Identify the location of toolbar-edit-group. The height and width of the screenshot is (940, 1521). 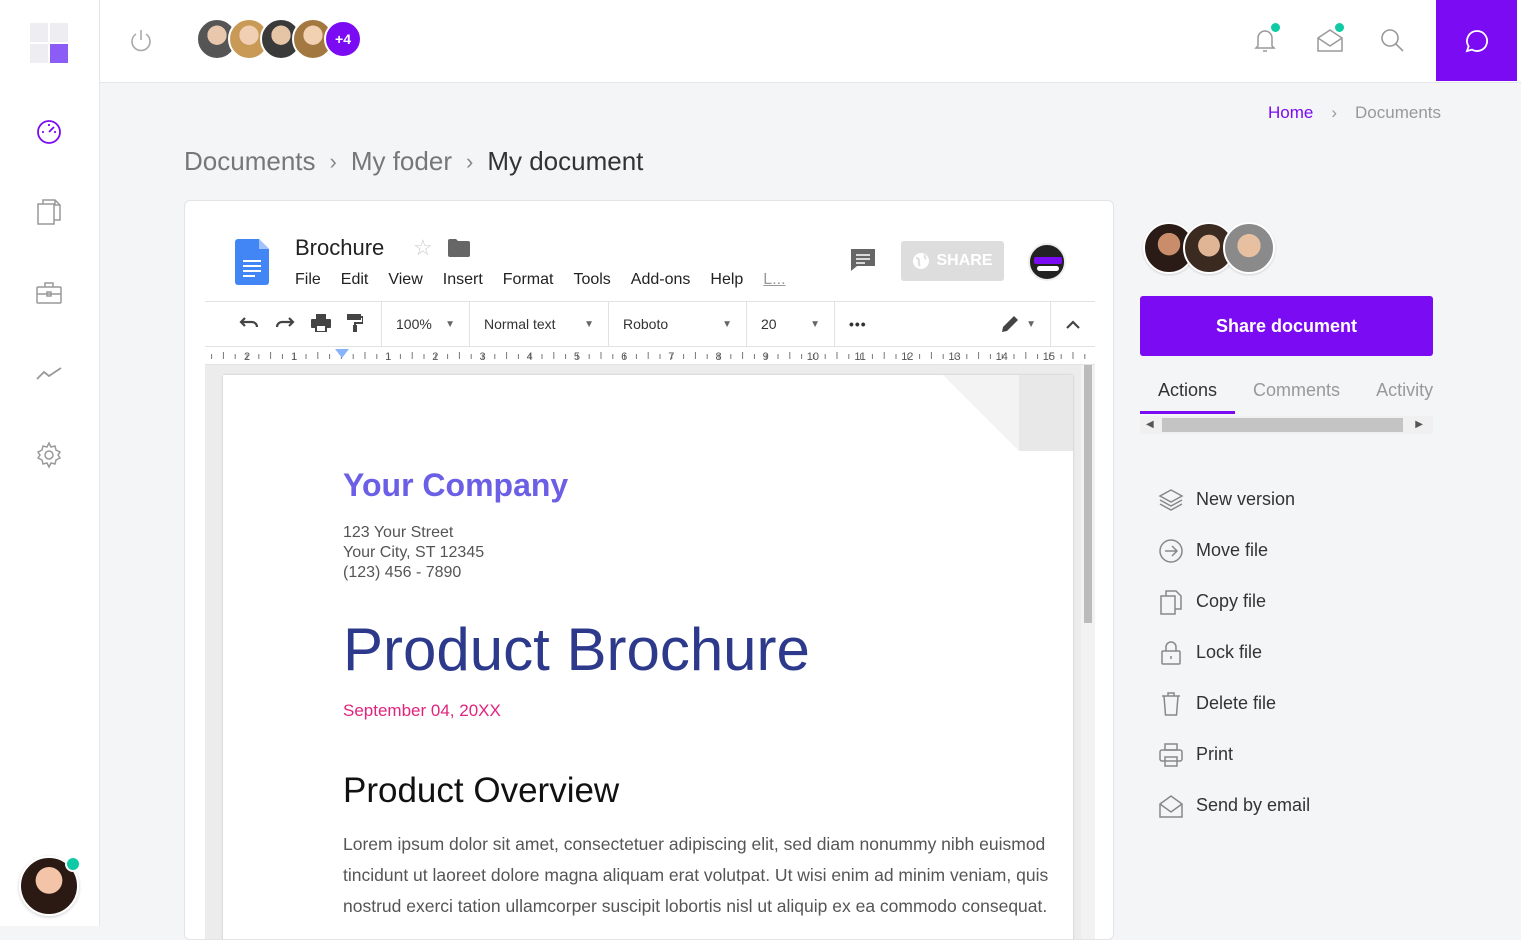
(293, 324).